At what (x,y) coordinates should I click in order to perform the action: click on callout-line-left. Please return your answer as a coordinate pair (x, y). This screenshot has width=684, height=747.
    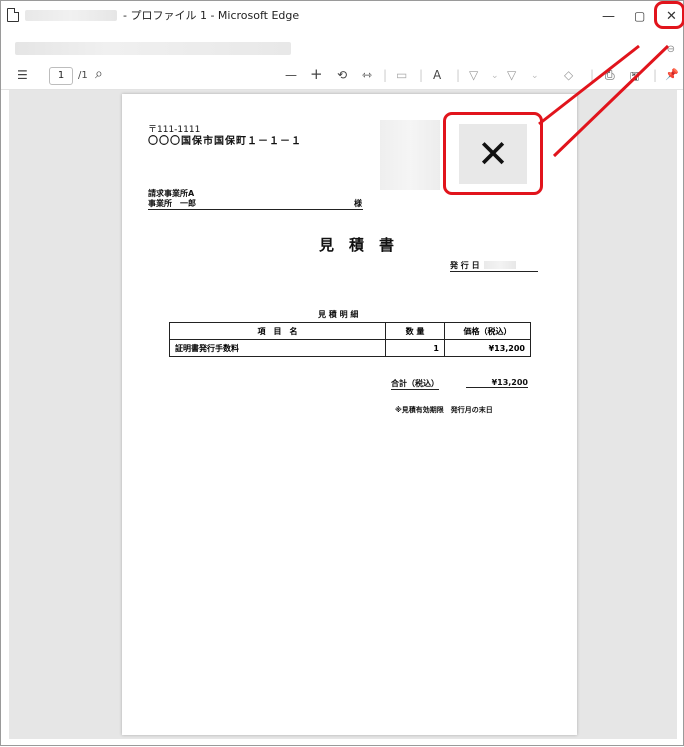
    Looking at the image, I should click on (589, 85).